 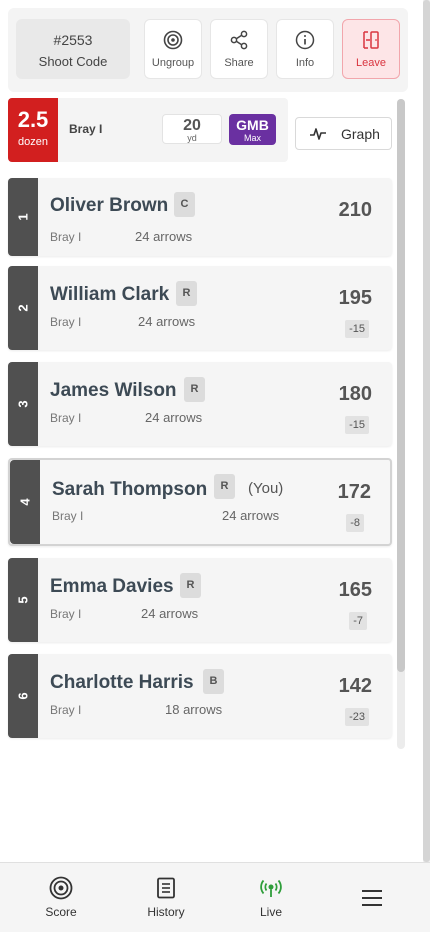 What do you see at coordinates (358, 621) in the screenshot?
I see `score-diff: -7` at bounding box center [358, 621].